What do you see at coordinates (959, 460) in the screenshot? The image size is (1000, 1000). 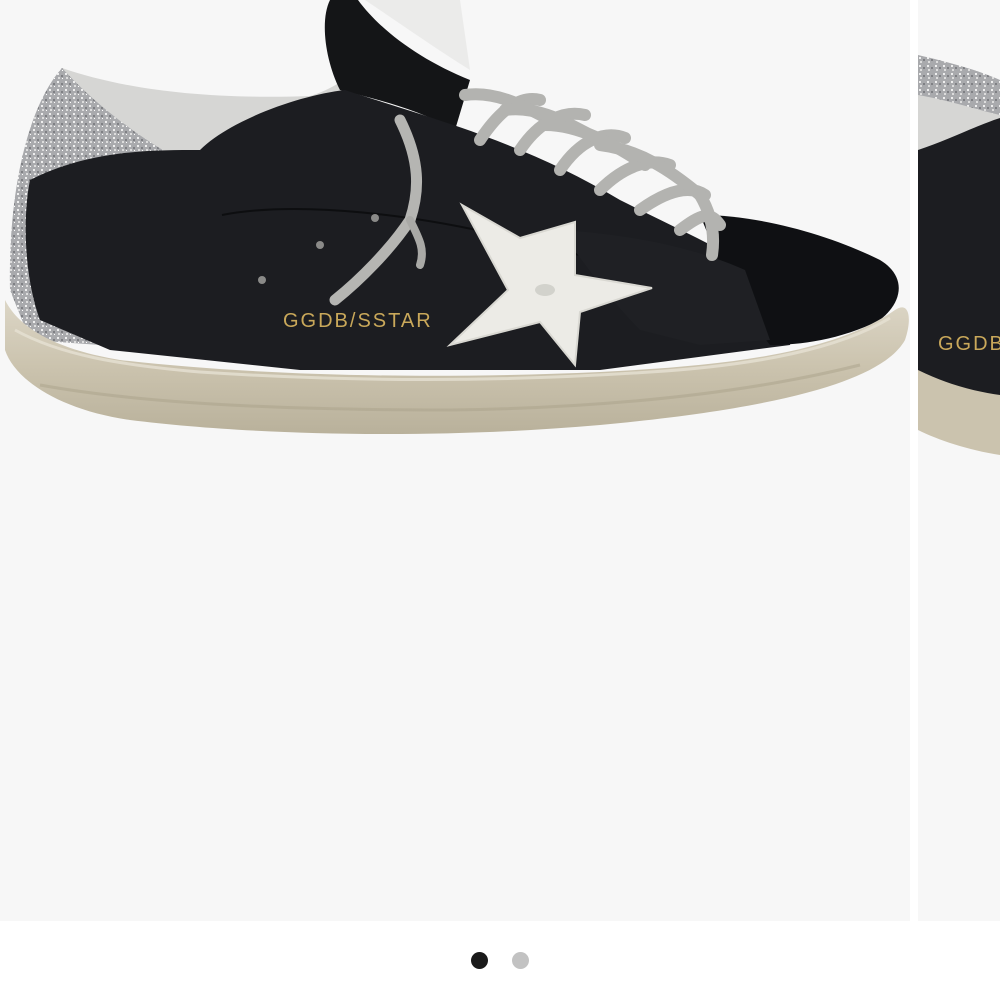 I see `product-image-slide-2: GGDB/` at bounding box center [959, 460].